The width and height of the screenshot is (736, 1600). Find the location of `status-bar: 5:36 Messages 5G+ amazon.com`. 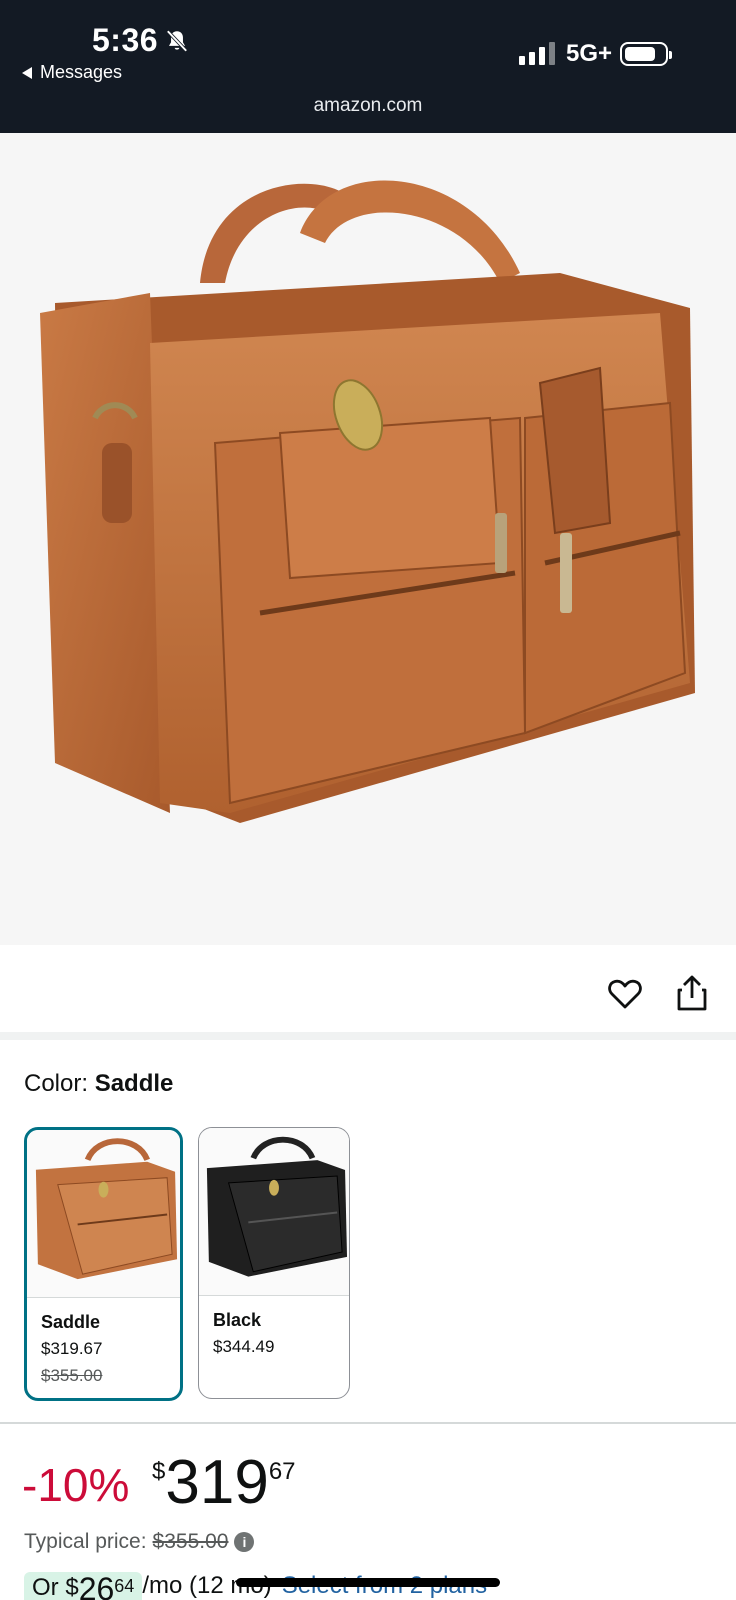

status-bar: 5:36 Messages 5G+ amazon.com is located at coordinates (368, 66).